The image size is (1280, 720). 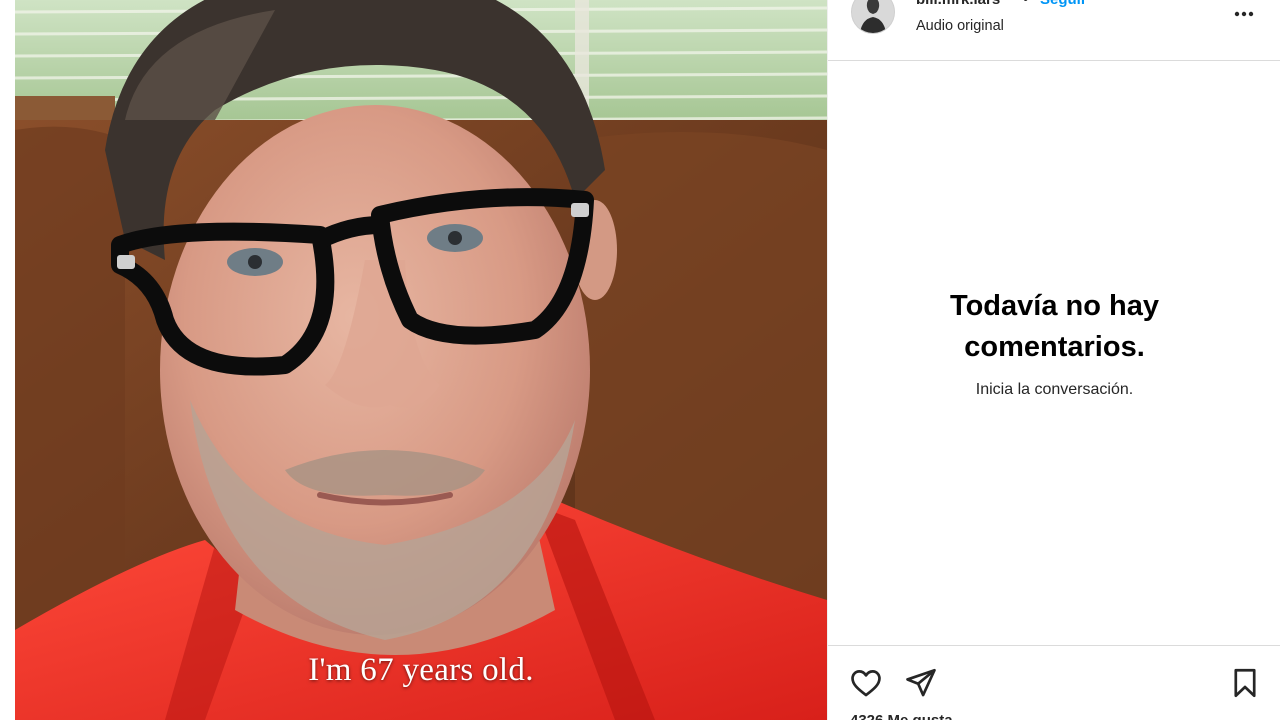 I want to click on username-link: bill.mrk.lars, so click(x=958, y=4).